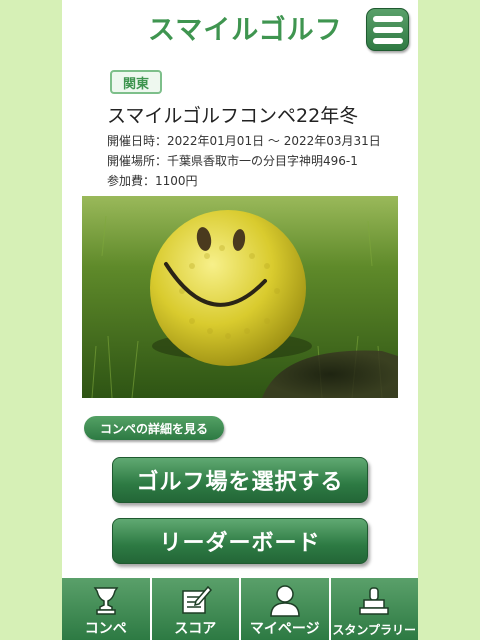 The width and height of the screenshot is (480, 640). I want to click on tab-label: スコア, so click(195, 629).